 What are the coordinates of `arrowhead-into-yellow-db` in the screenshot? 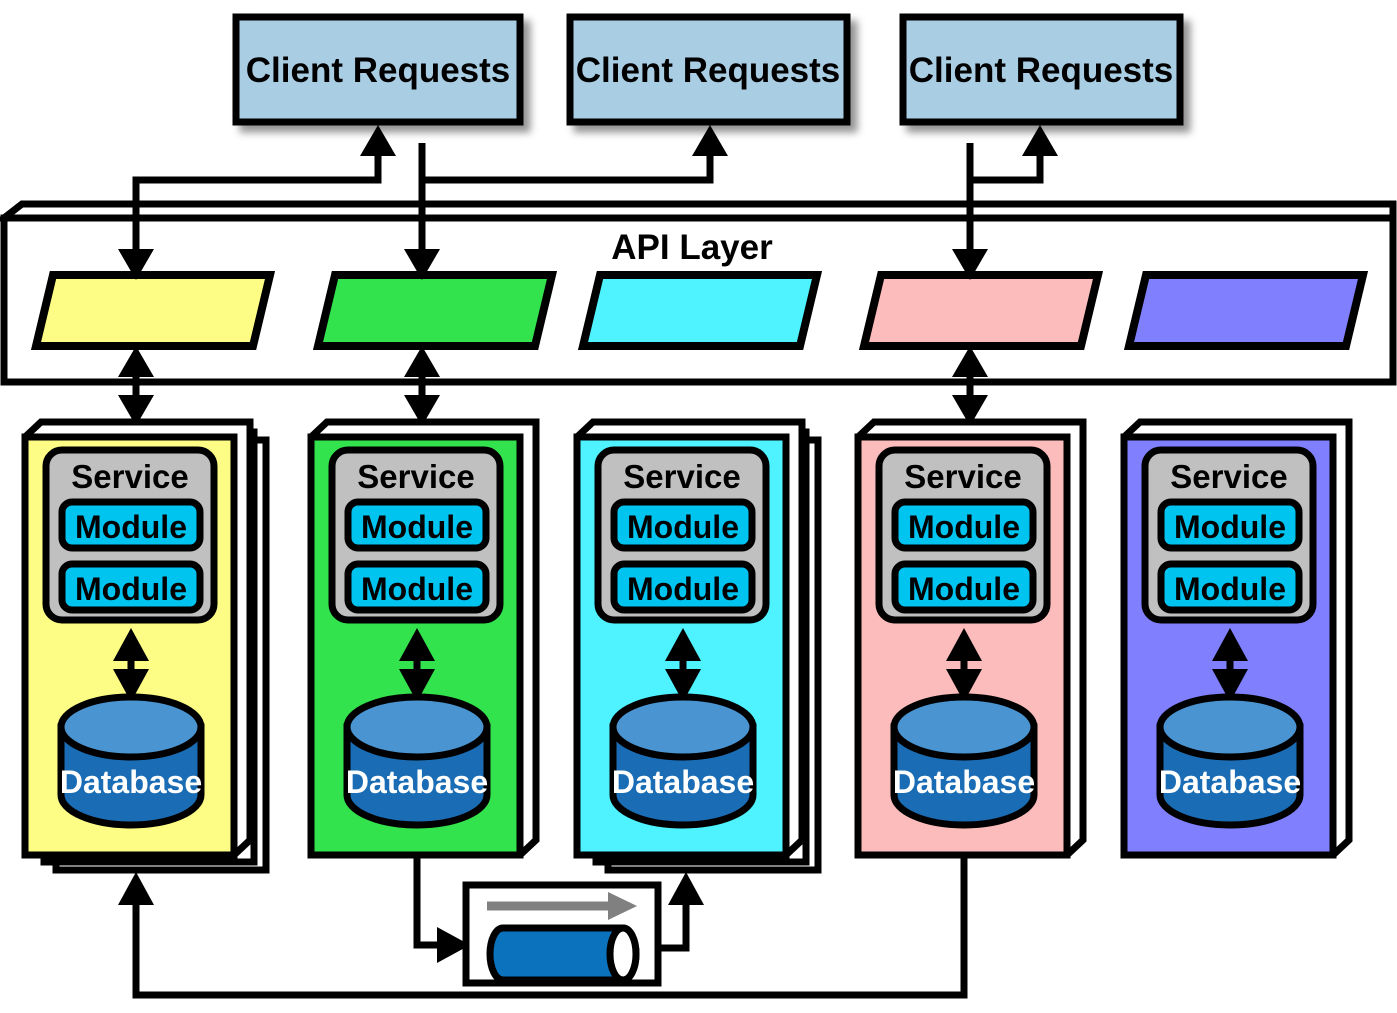 It's located at (136, 888).